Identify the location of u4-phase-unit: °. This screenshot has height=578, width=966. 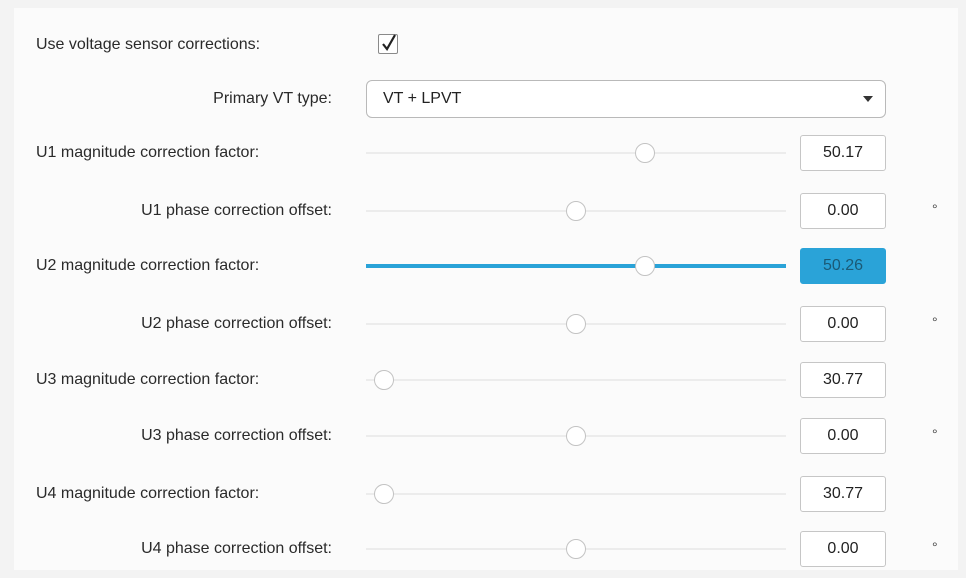
(935, 547).